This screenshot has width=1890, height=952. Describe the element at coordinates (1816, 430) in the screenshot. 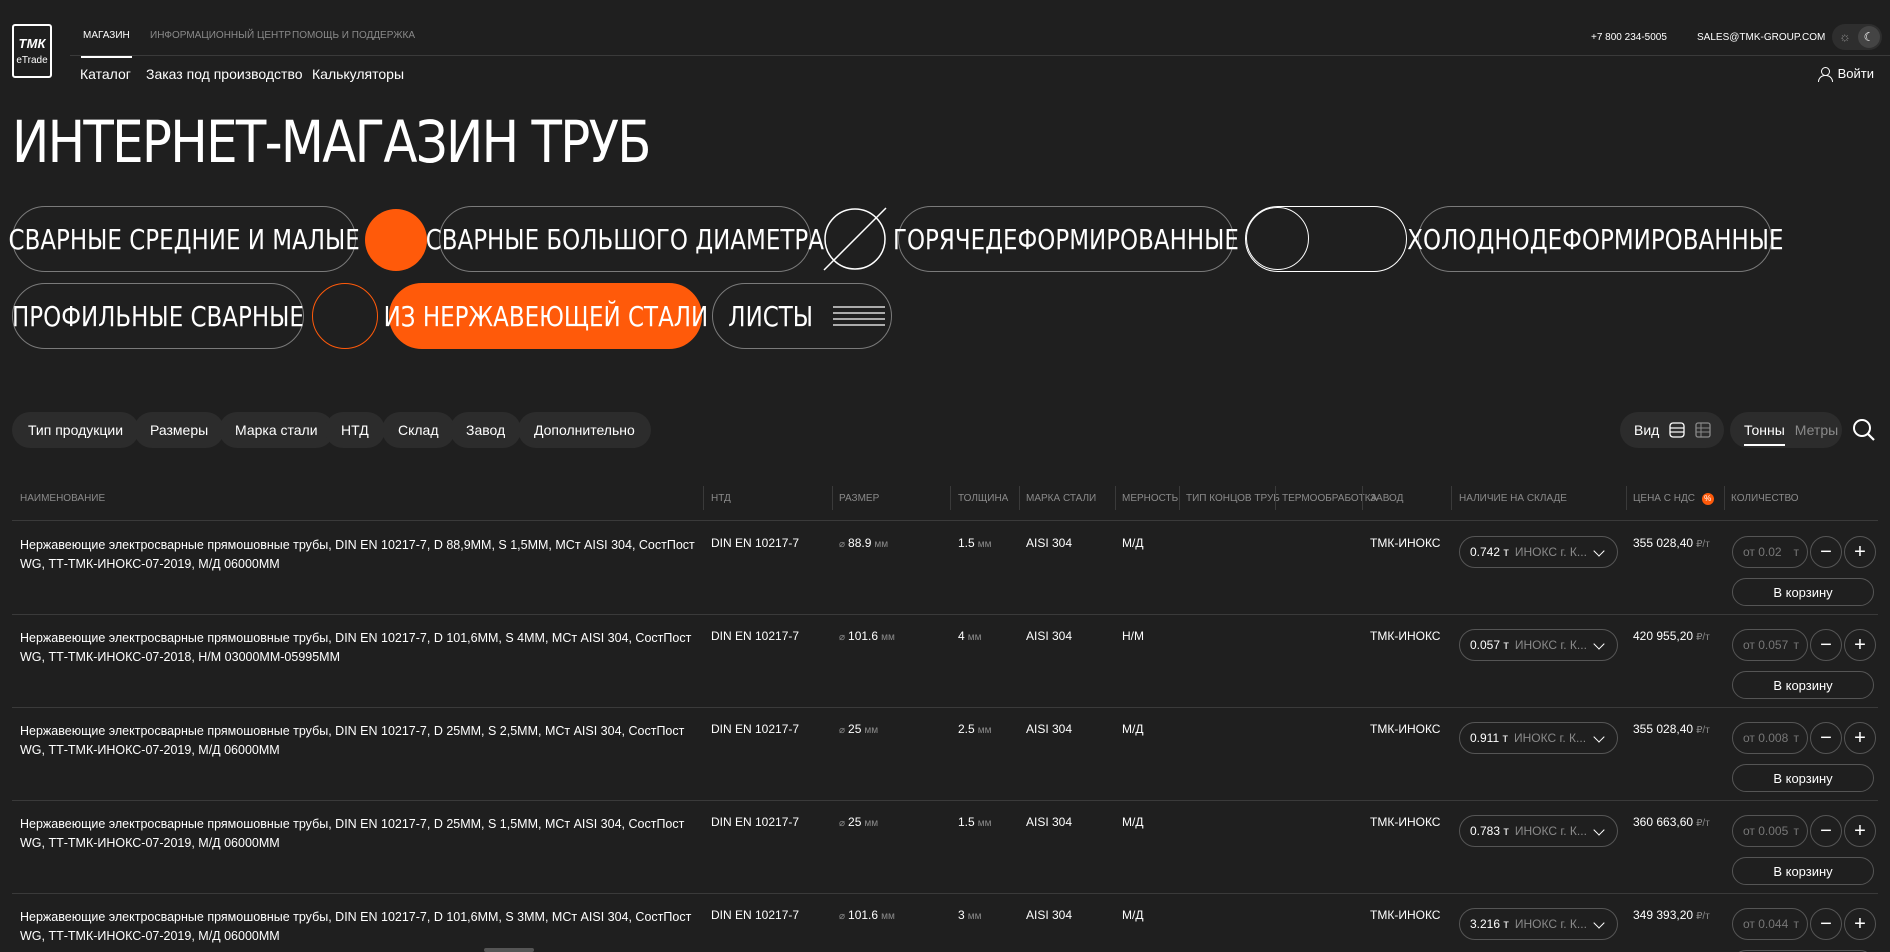

I see `unit-meters: Метры` at that location.